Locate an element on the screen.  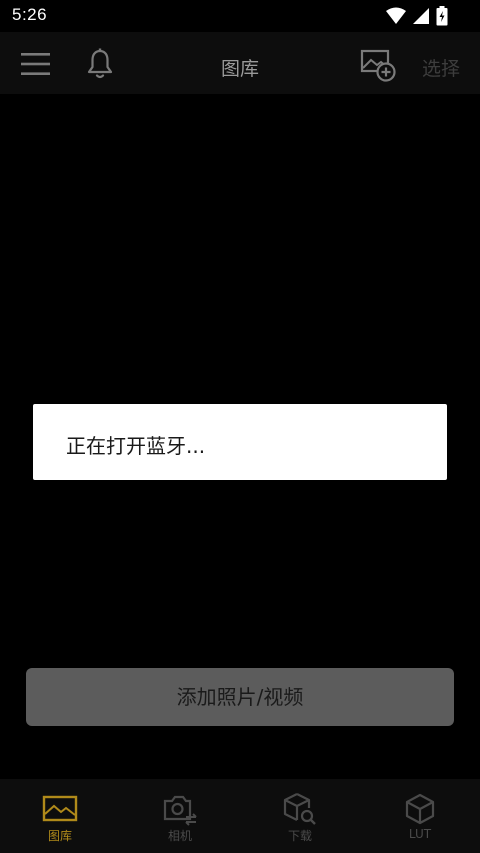
signal-icon is located at coordinates (421, 16).